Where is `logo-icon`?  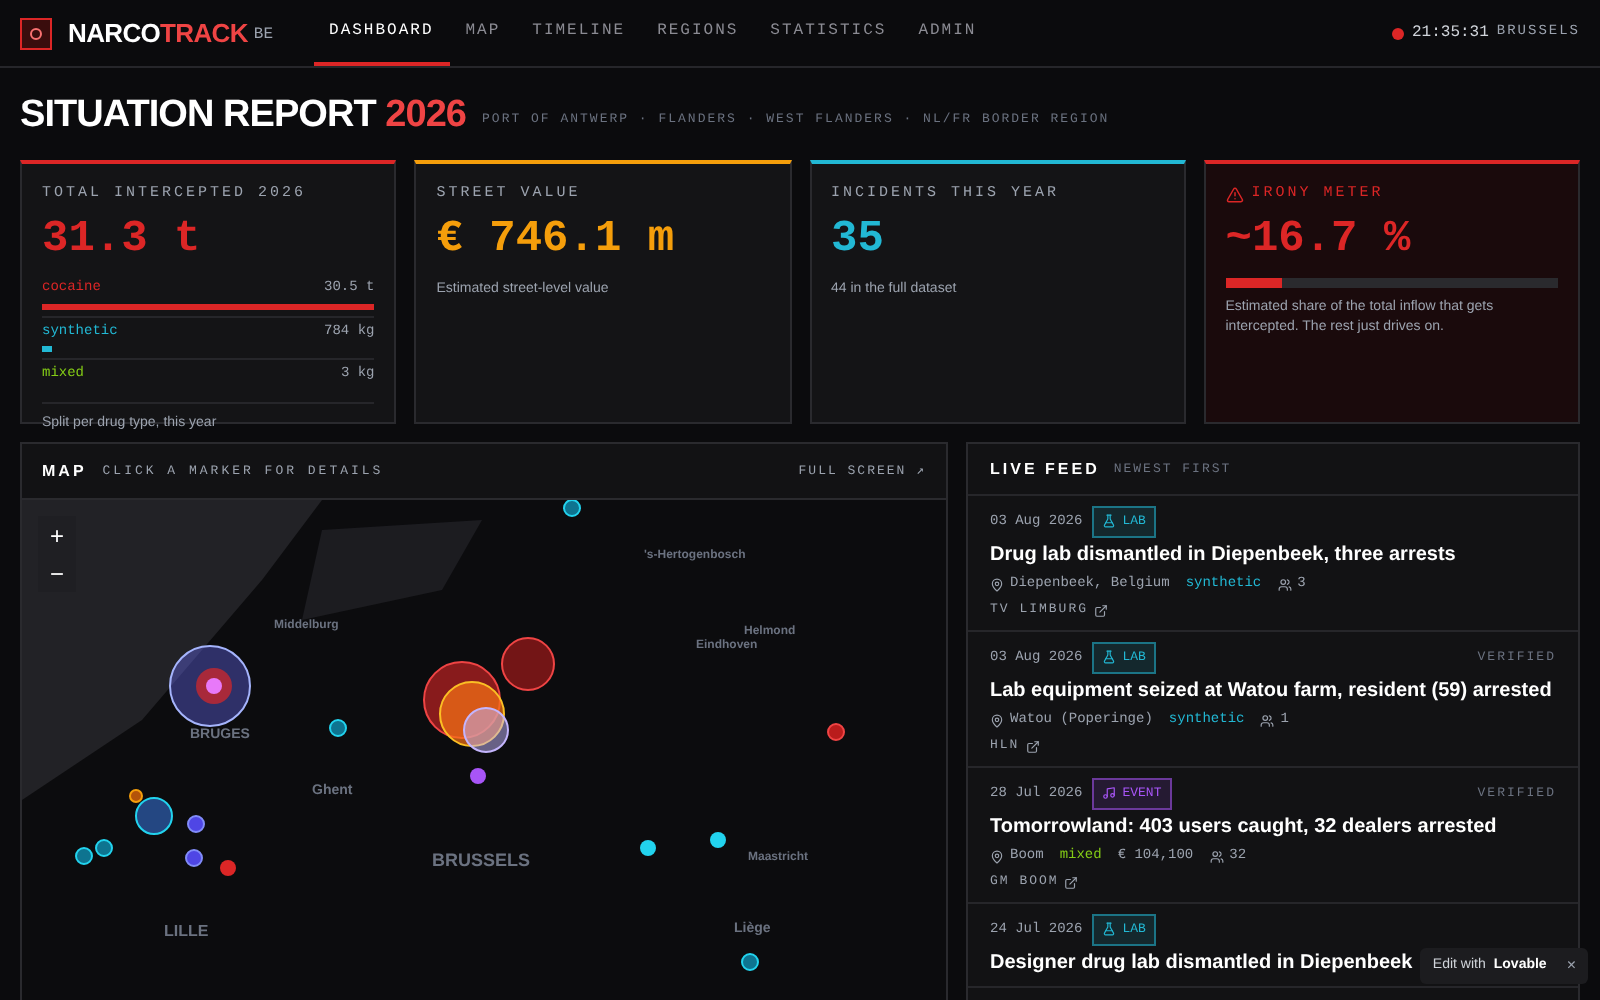 logo-icon is located at coordinates (36, 33).